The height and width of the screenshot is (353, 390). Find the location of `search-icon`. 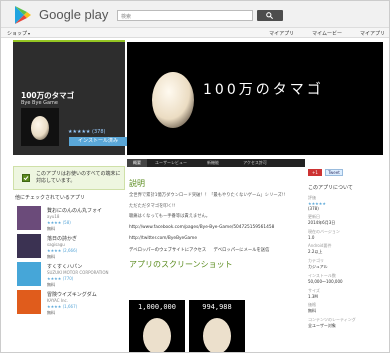

search-icon is located at coordinates (269, 15).